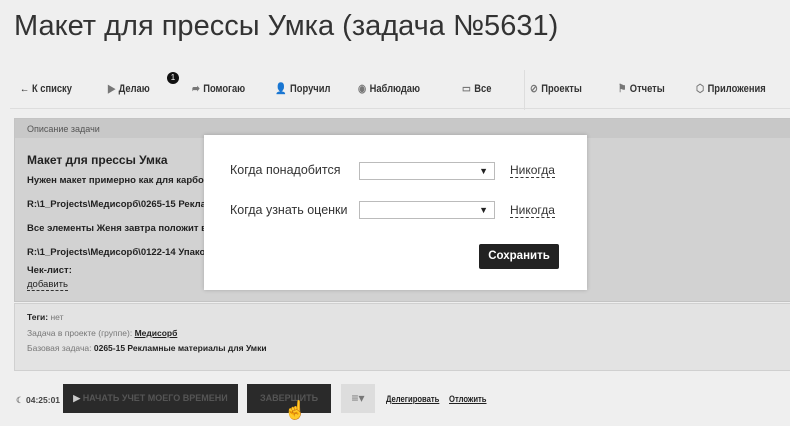  What do you see at coordinates (622, 89) in the screenshot?
I see `flag-icon: ⚑` at bounding box center [622, 89].